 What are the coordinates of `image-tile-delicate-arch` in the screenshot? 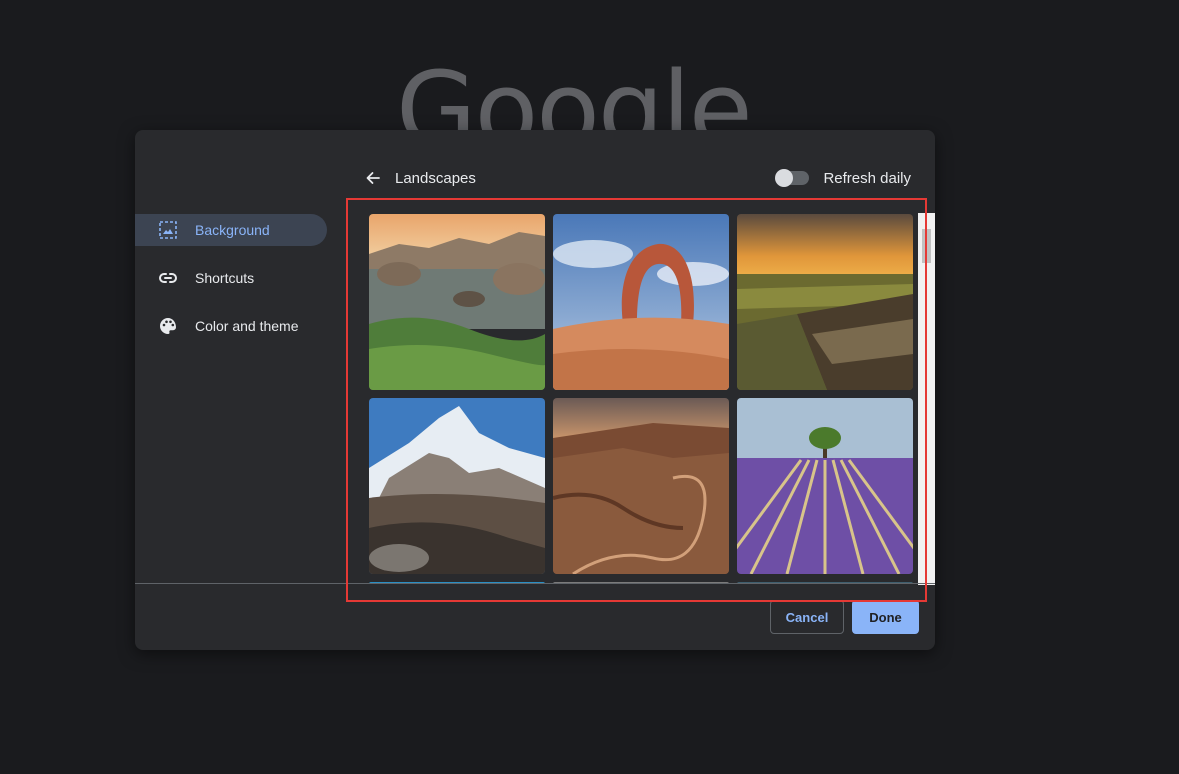 It's located at (641, 302).